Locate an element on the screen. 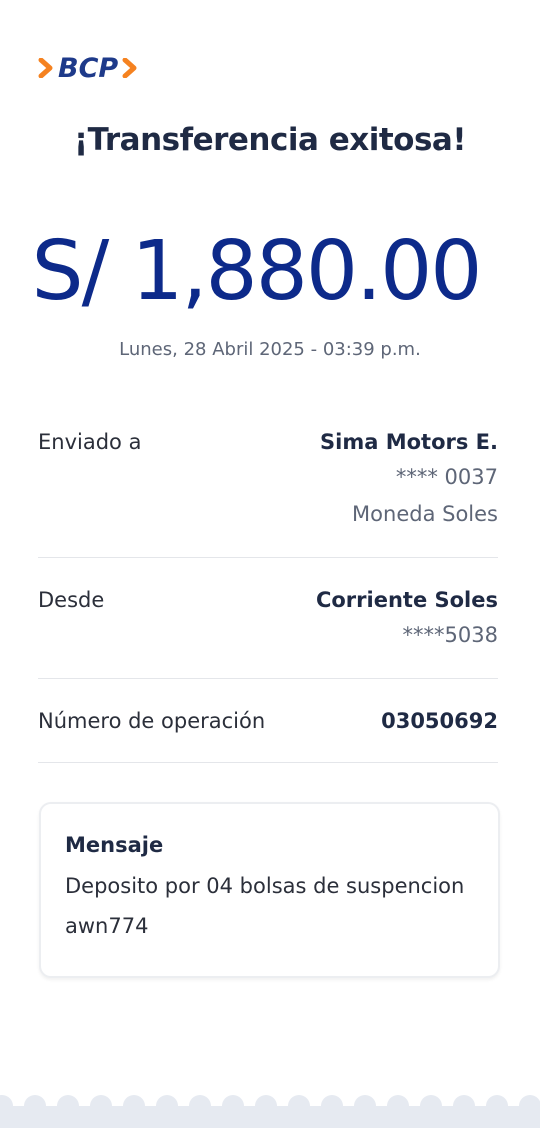  source-account-type: Corriente Soles is located at coordinates (406, 600).